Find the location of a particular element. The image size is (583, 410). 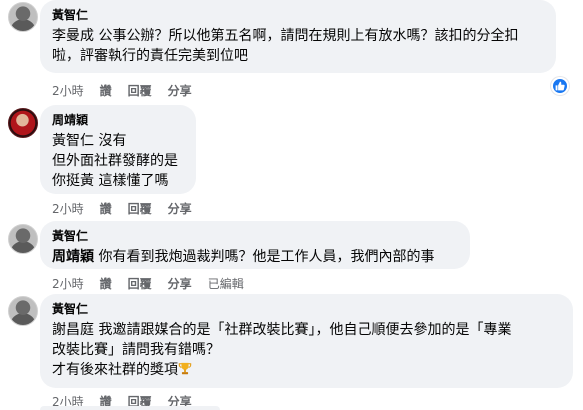

comment-bubble: 黃智仁 周靖穎 你有看到我炮過裁判嗎？他是工作人員，我們內部的事 is located at coordinates (255, 245).